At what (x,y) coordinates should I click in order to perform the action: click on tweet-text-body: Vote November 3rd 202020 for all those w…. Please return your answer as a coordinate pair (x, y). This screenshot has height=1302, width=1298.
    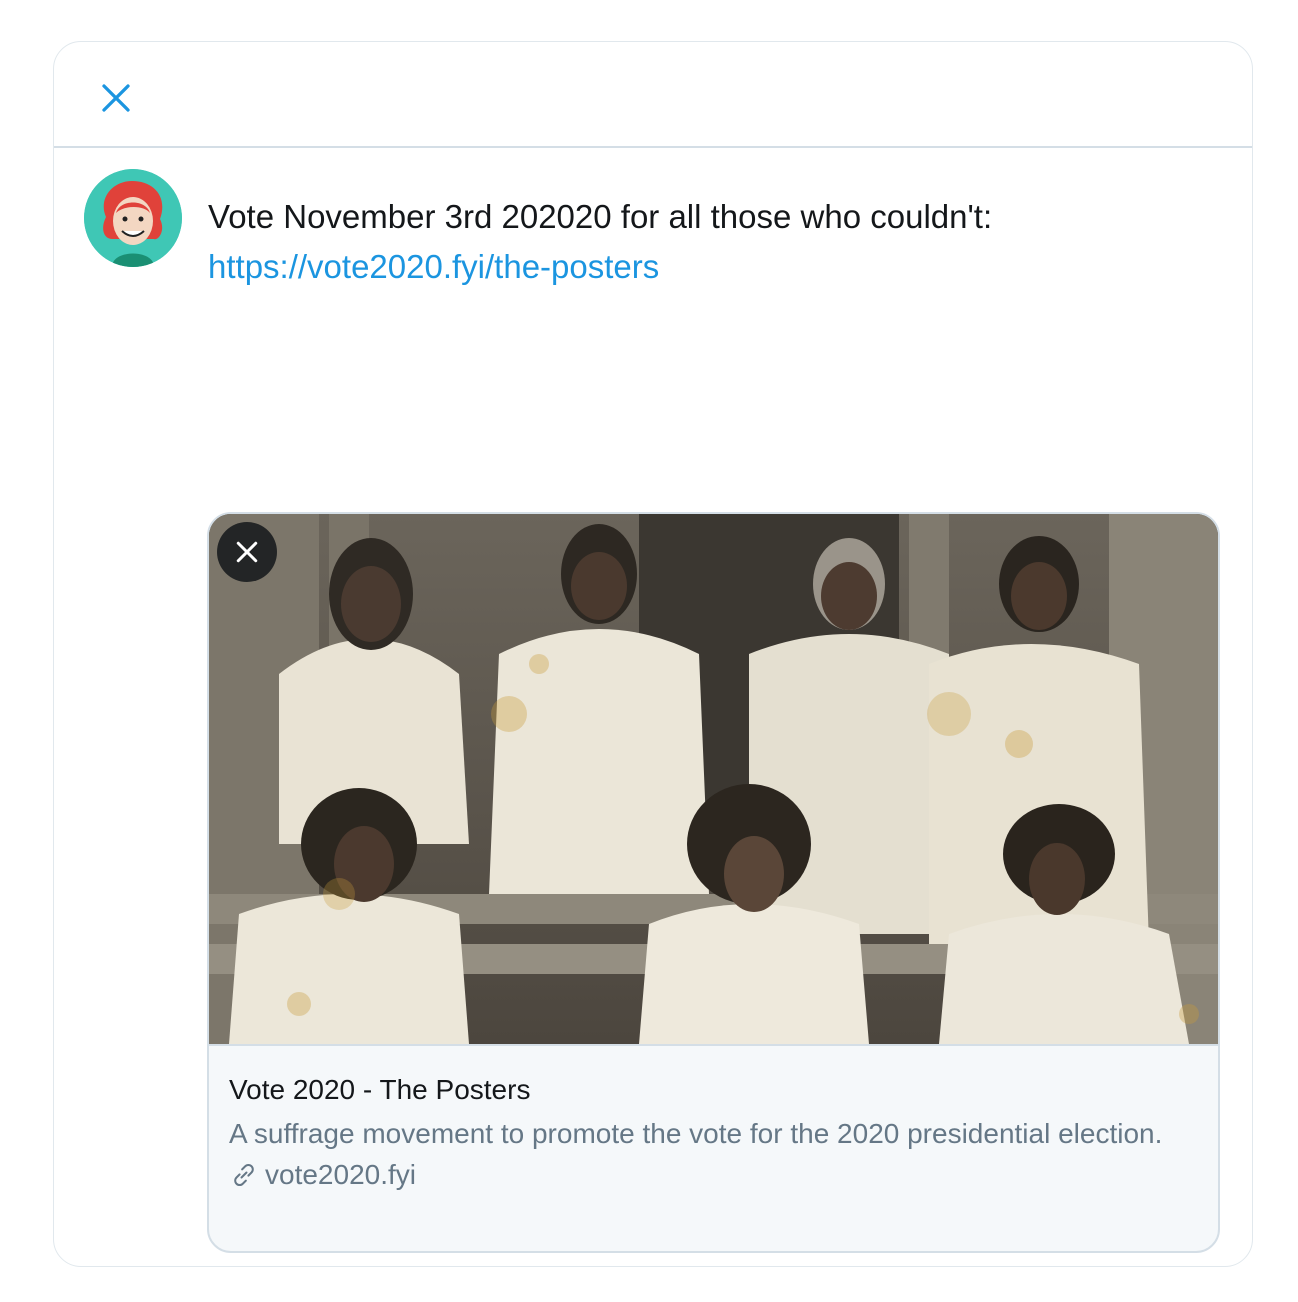
    Looking at the image, I should click on (600, 216).